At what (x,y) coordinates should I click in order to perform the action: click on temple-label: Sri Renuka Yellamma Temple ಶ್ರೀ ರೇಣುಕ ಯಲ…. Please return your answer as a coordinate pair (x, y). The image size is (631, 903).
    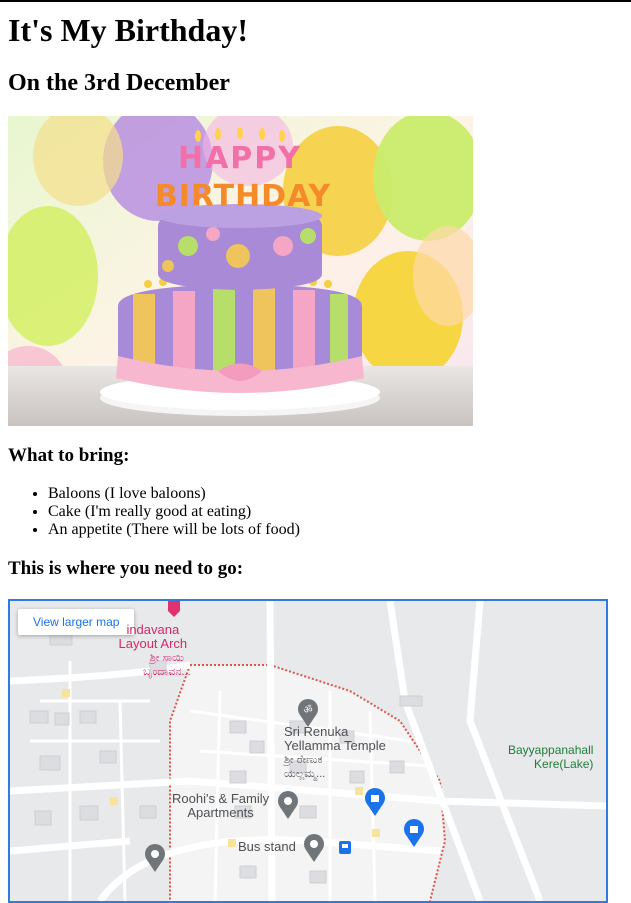
    Looking at the image, I should click on (335, 753).